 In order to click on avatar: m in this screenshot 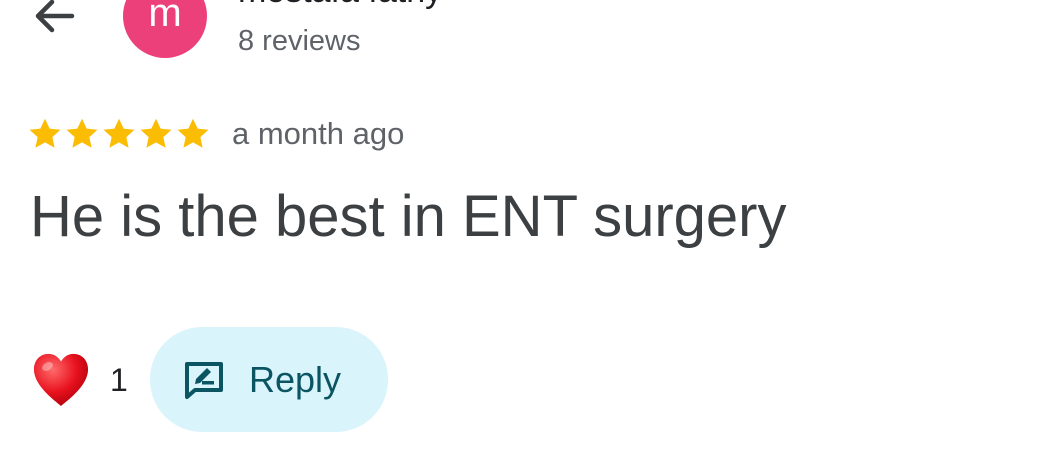, I will do `click(165, 29)`.